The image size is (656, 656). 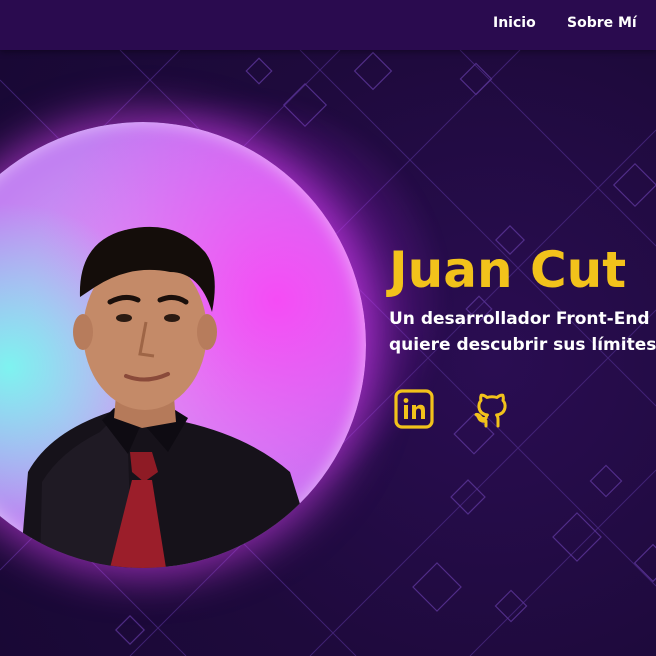 What do you see at coordinates (602, 23) in the screenshot?
I see `nav-link-sobre-mi: Sobre Mí` at bounding box center [602, 23].